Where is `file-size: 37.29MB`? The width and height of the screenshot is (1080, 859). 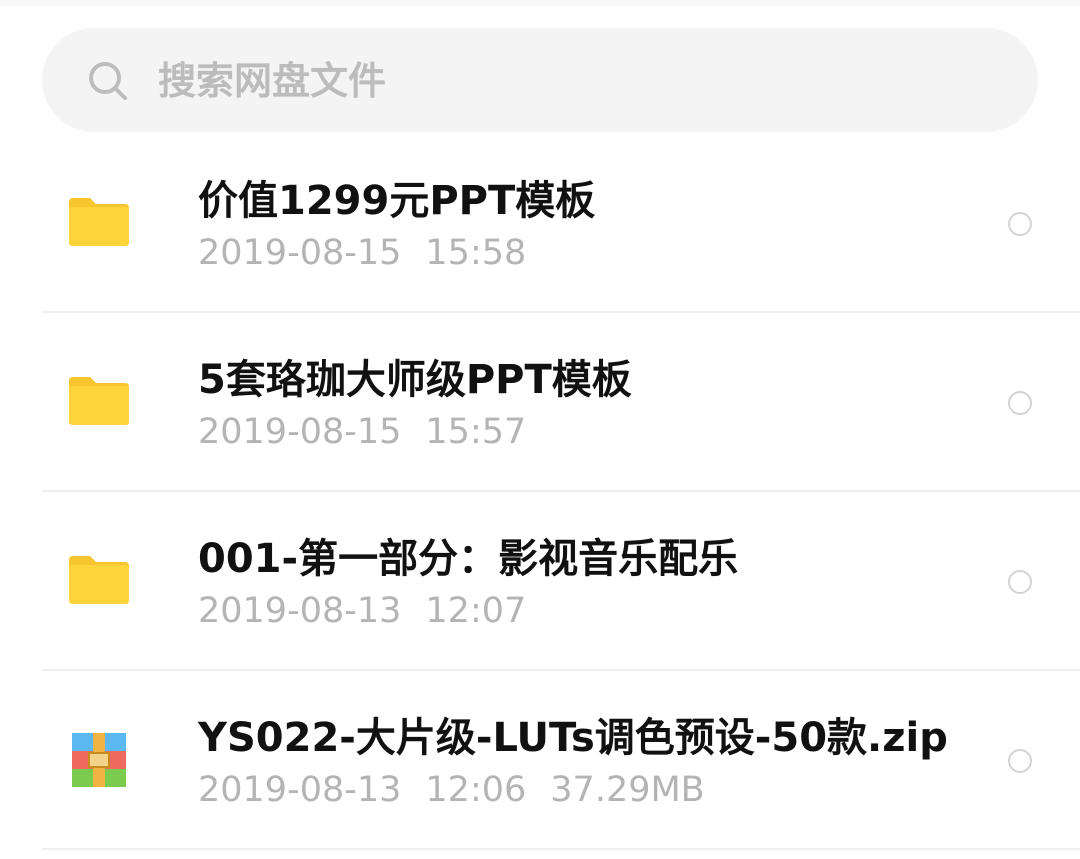
file-size: 37.29MB is located at coordinates (627, 790).